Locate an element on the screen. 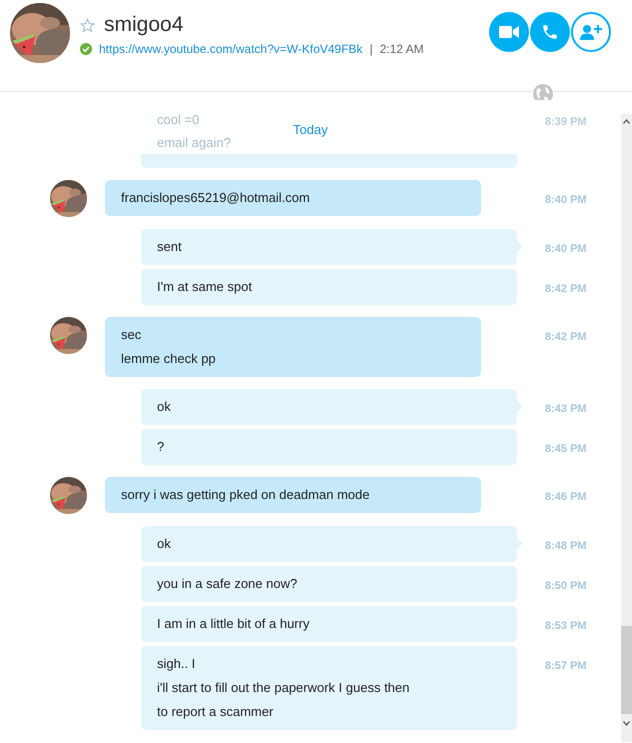  message-text: sec is located at coordinates (131, 335).